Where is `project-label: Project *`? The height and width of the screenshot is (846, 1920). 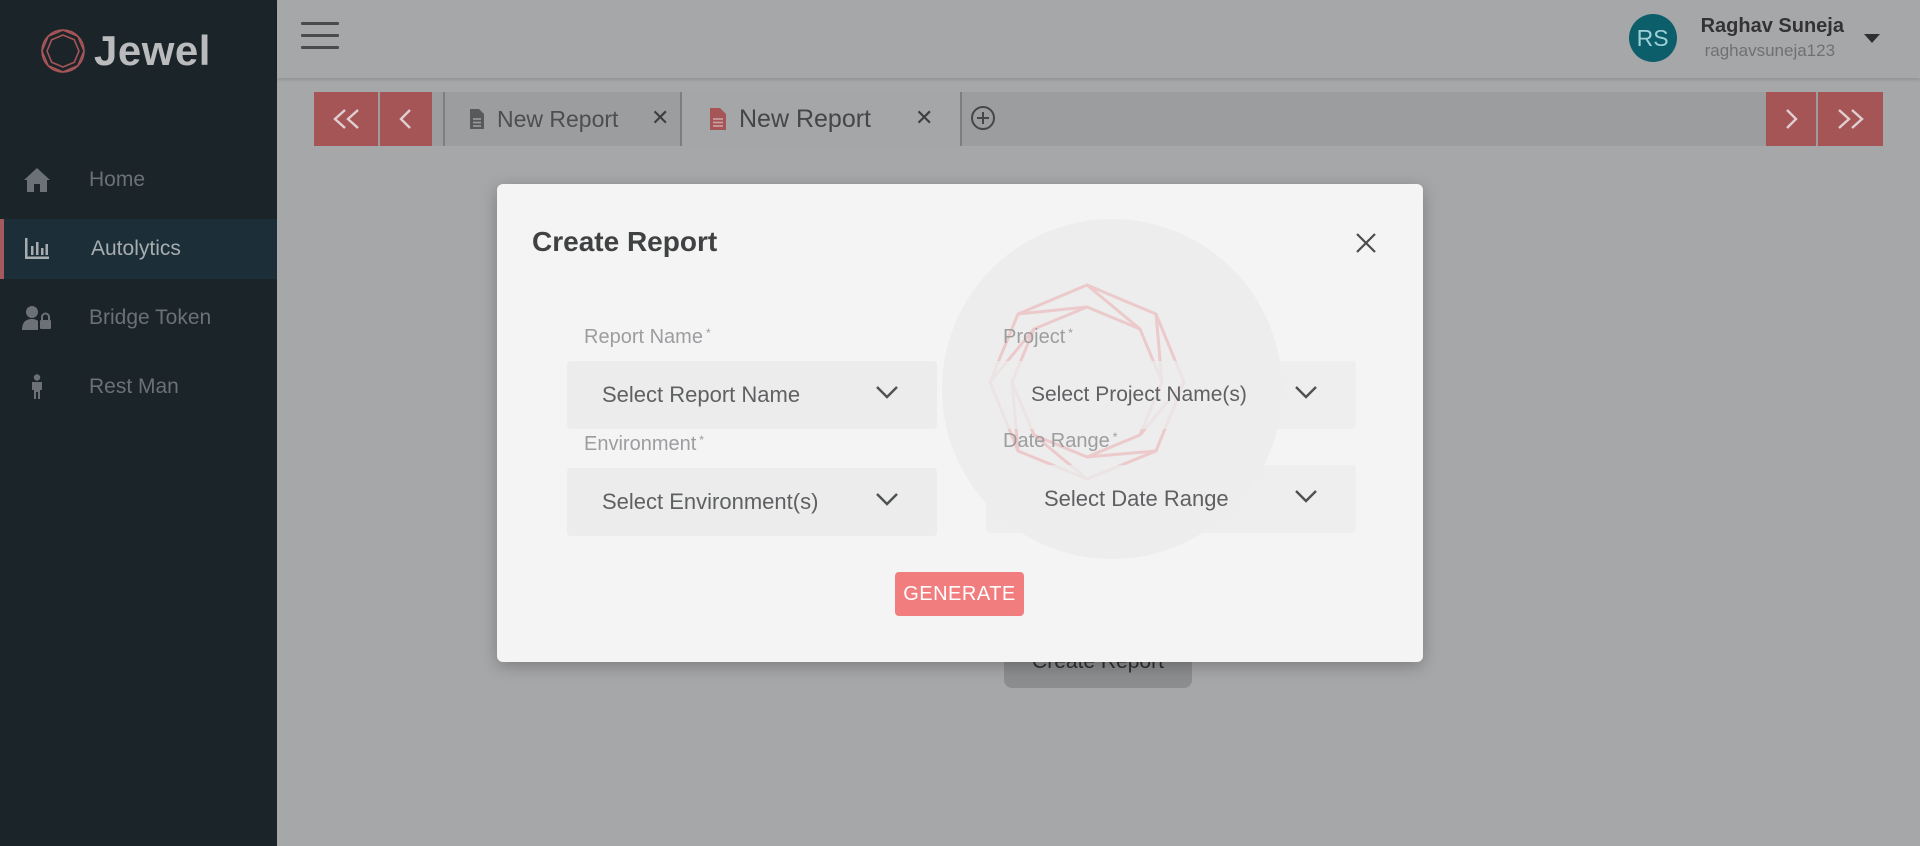
project-label: Project * is located at coordinates (1038, 337).